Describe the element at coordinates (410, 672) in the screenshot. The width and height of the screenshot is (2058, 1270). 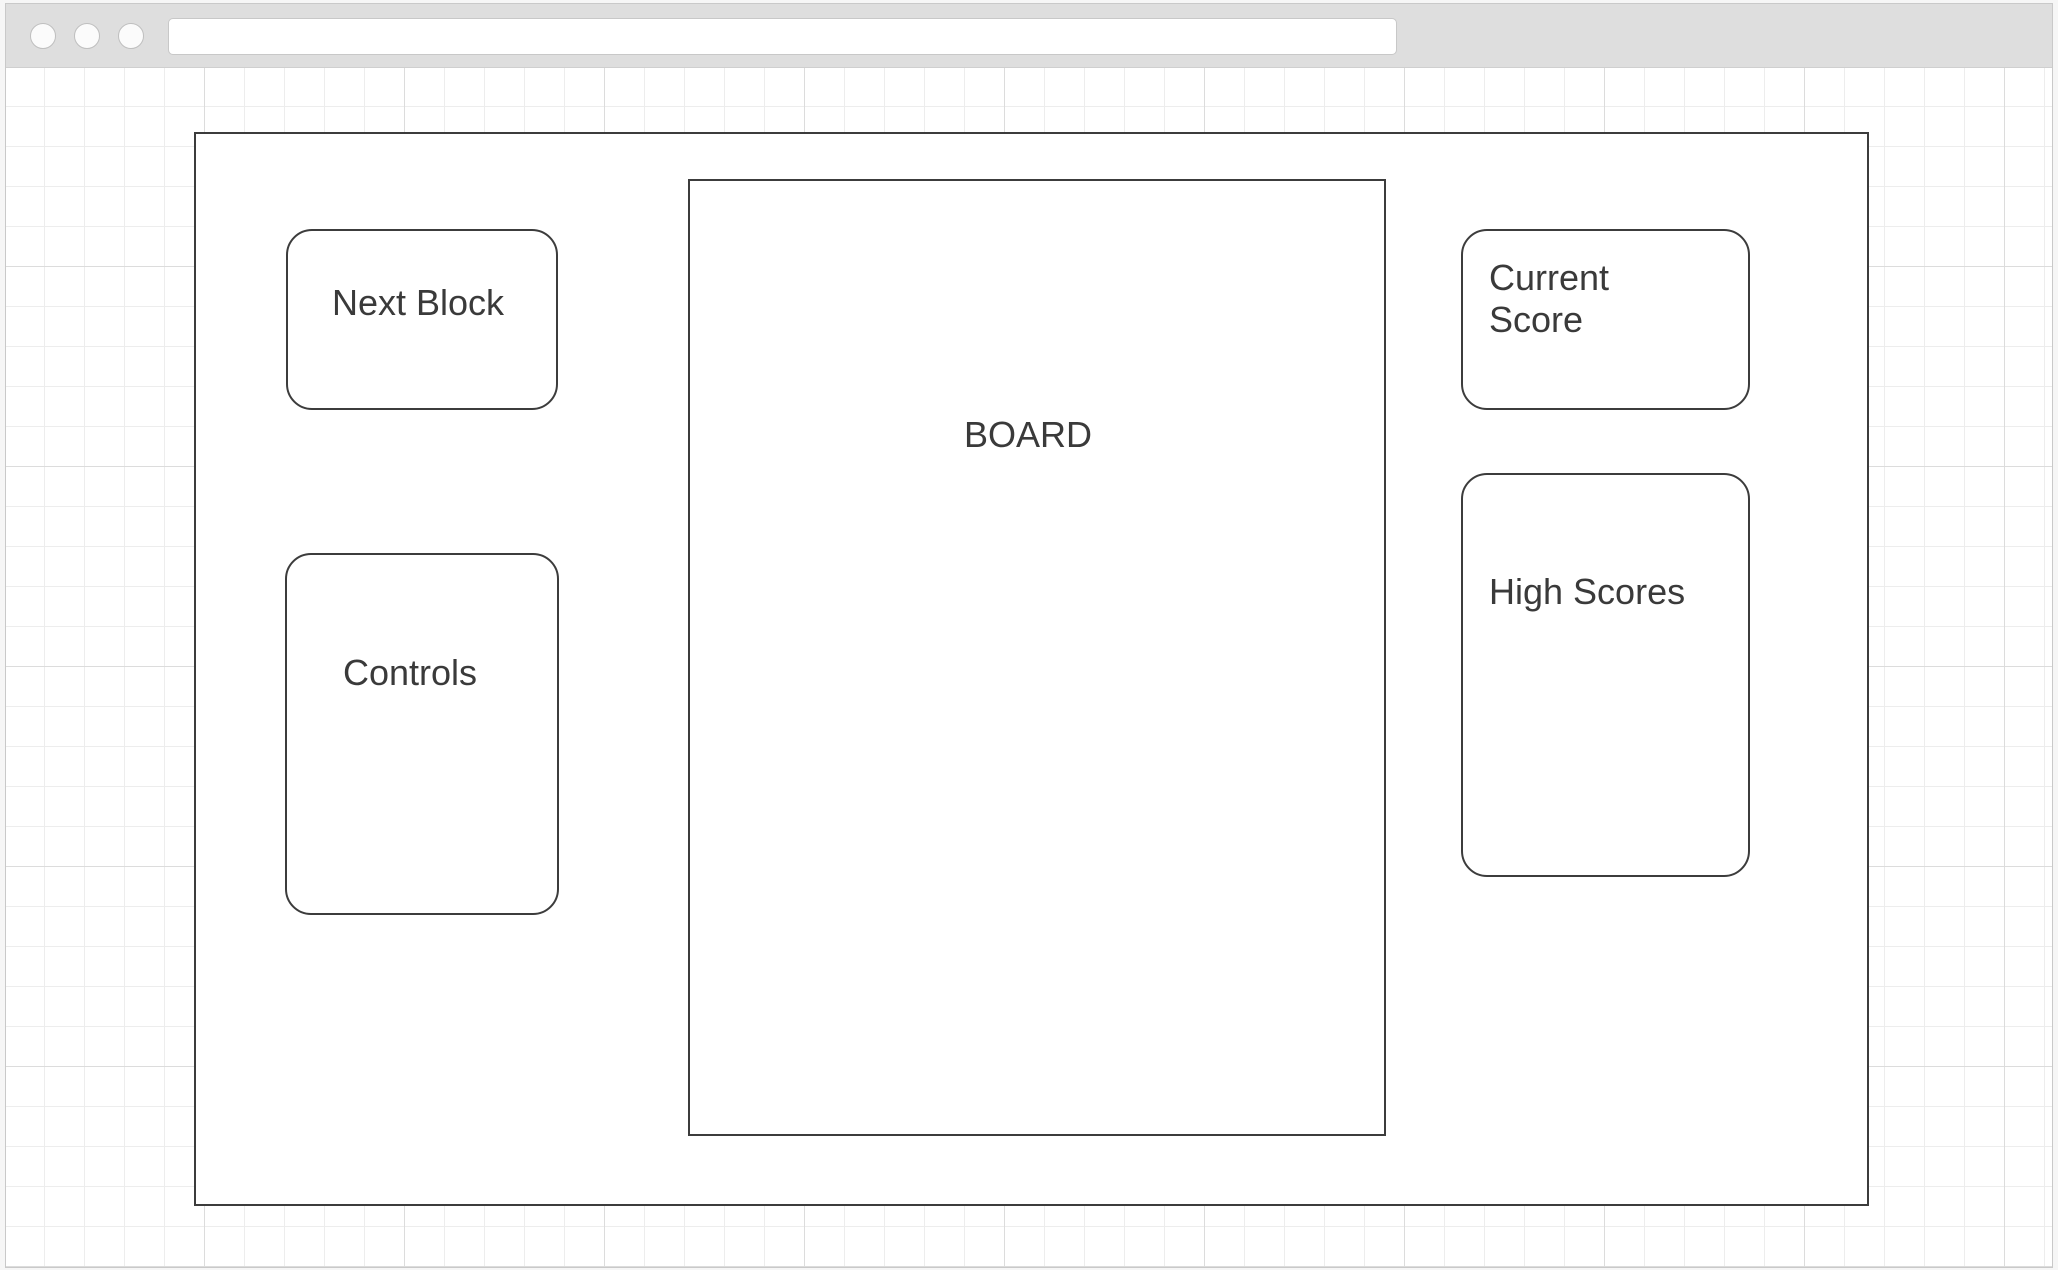
I see `controls-label: Controls` at that location.